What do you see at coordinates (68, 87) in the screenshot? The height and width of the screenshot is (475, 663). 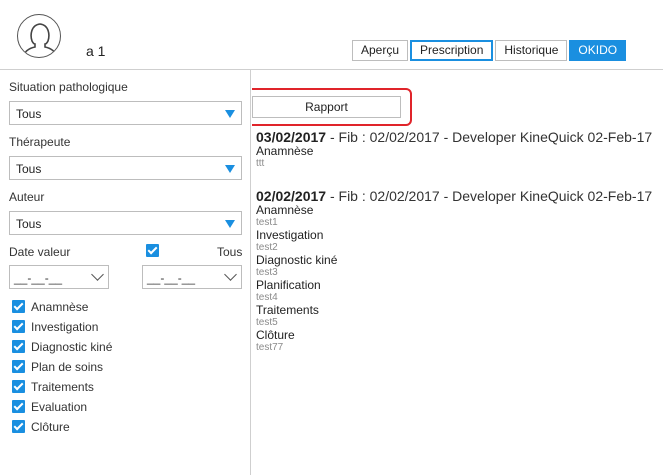 I see `situation-label: Situation pathologique` at bounding box center [68, 87].